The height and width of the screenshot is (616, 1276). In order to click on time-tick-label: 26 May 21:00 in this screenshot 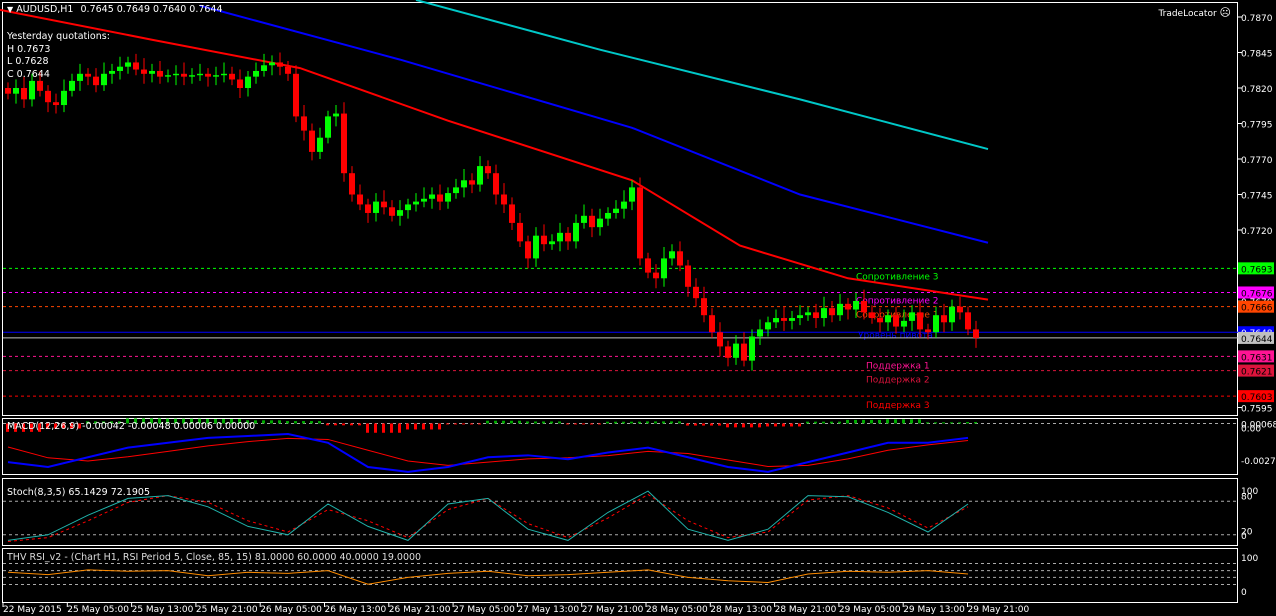, I will do `click(420, 610)`.